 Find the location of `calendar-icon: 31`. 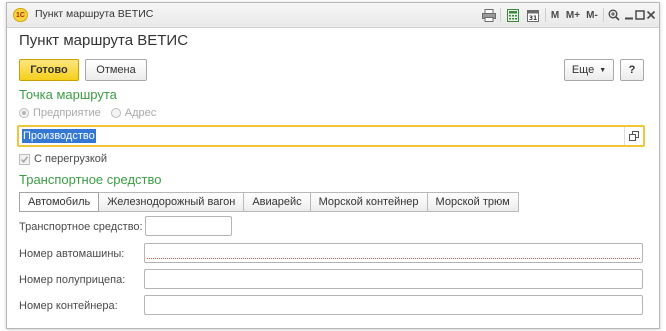

calendar-icon: 31 is located at coordinates (533, 15).